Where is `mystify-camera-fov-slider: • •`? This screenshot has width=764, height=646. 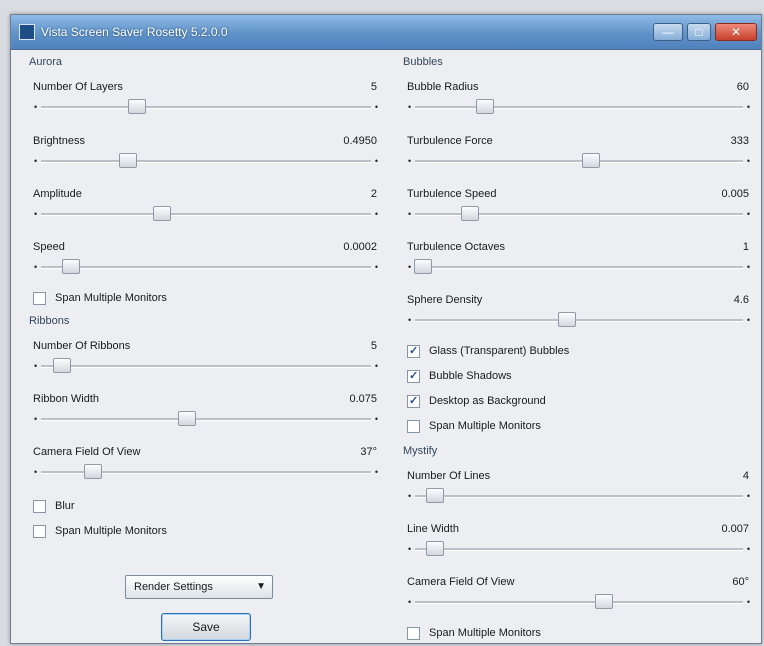 mystify-camera-fov-slider: • • is located at coordinates (579, 603).